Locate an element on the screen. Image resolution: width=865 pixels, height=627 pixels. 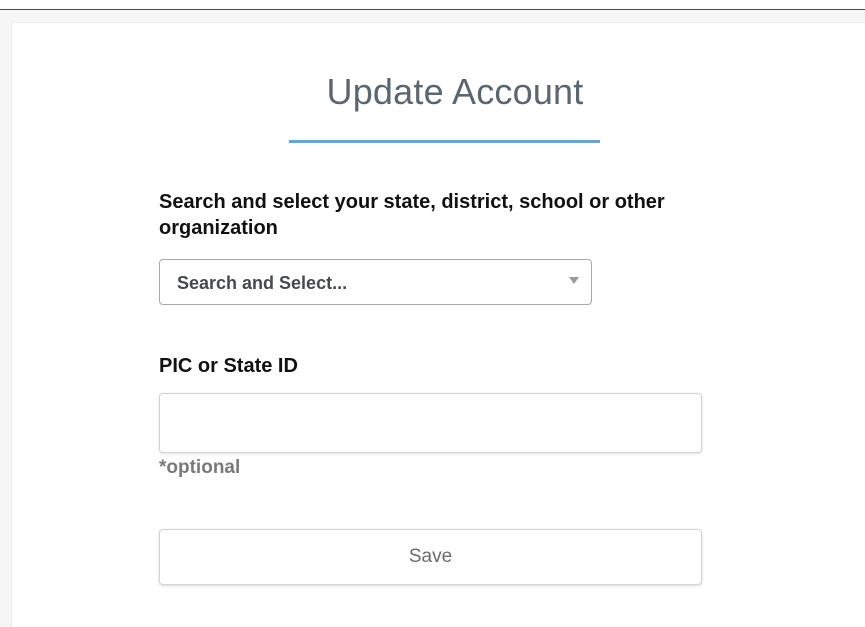
page-title: Update Account is located at coordinates (455, 91).